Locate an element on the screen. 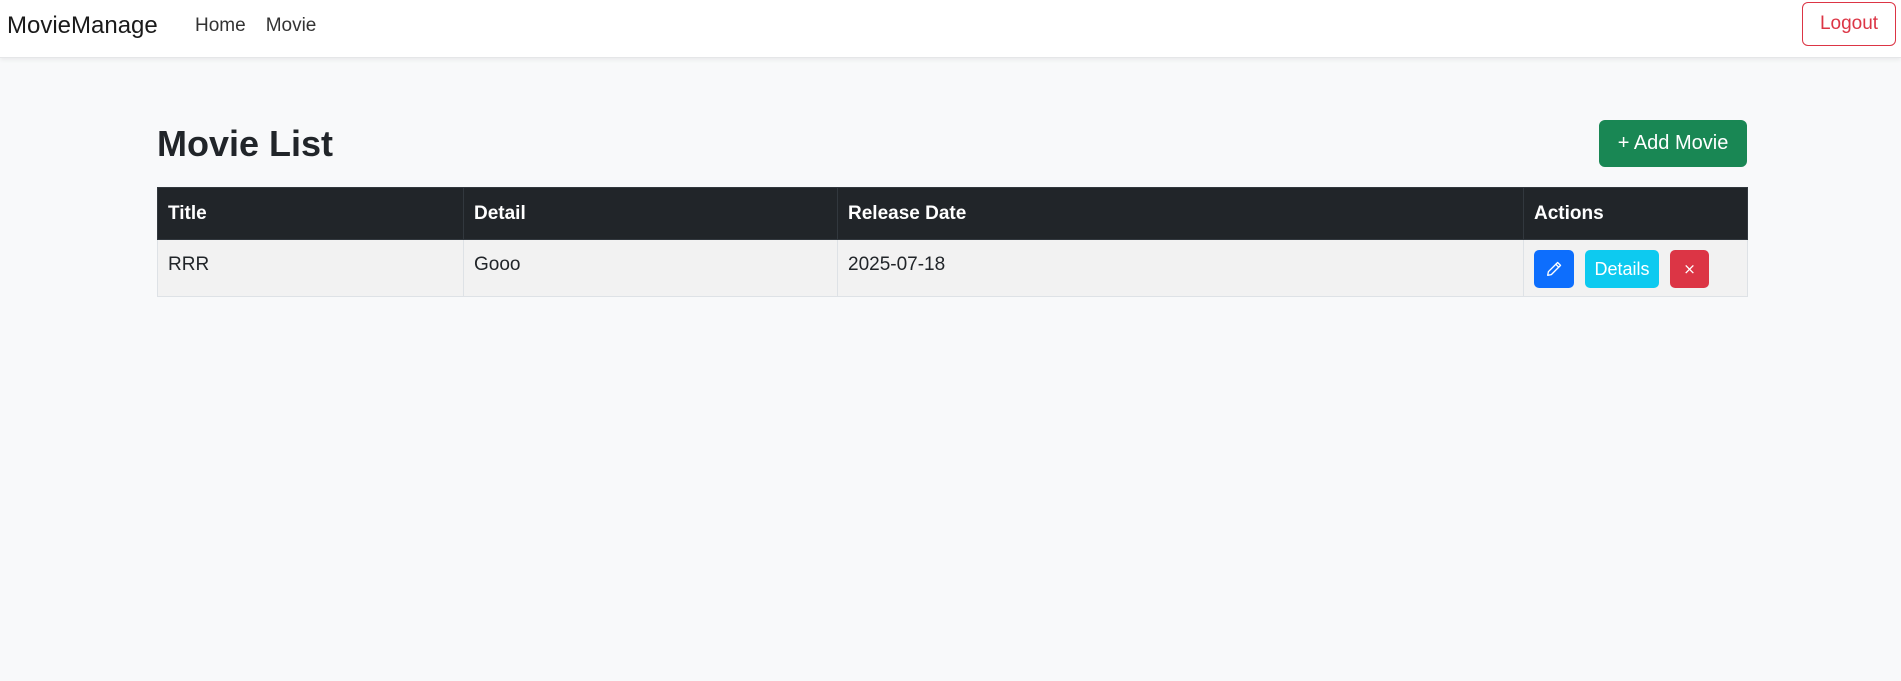 The image size is (1901, 681). header-detail: Detail is located at coordinates (650, 213).